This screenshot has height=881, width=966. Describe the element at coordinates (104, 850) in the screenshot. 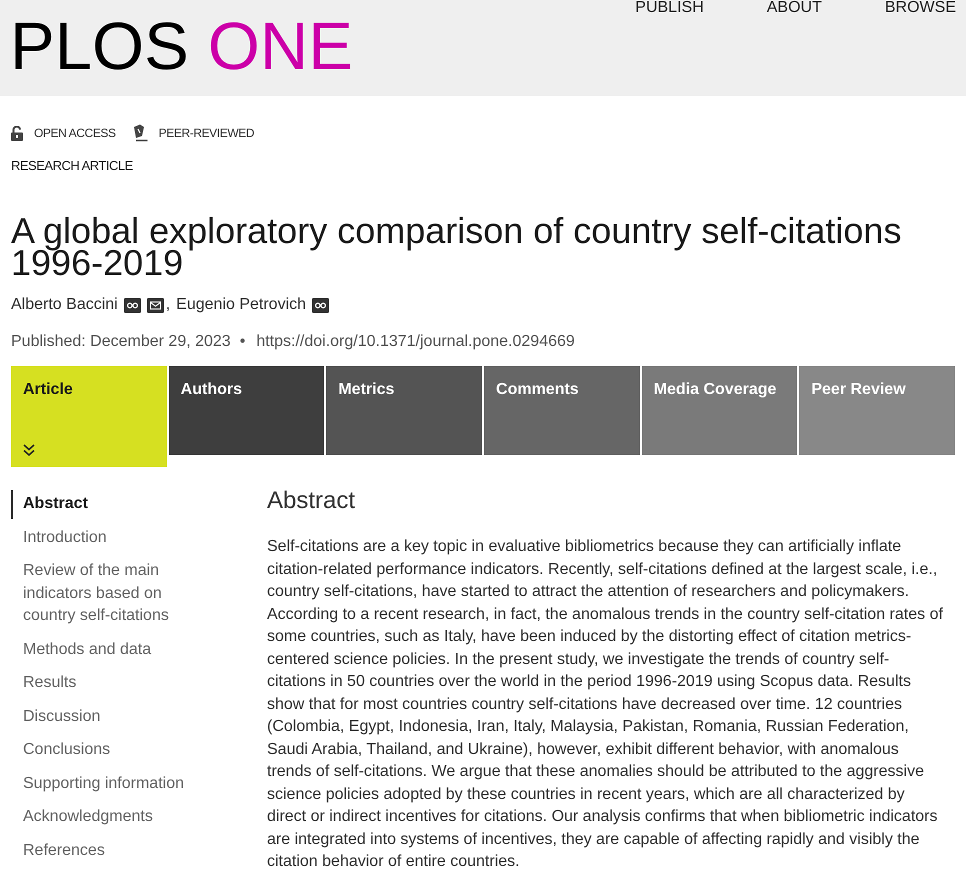

I see `sidebar-link: References` at that location.